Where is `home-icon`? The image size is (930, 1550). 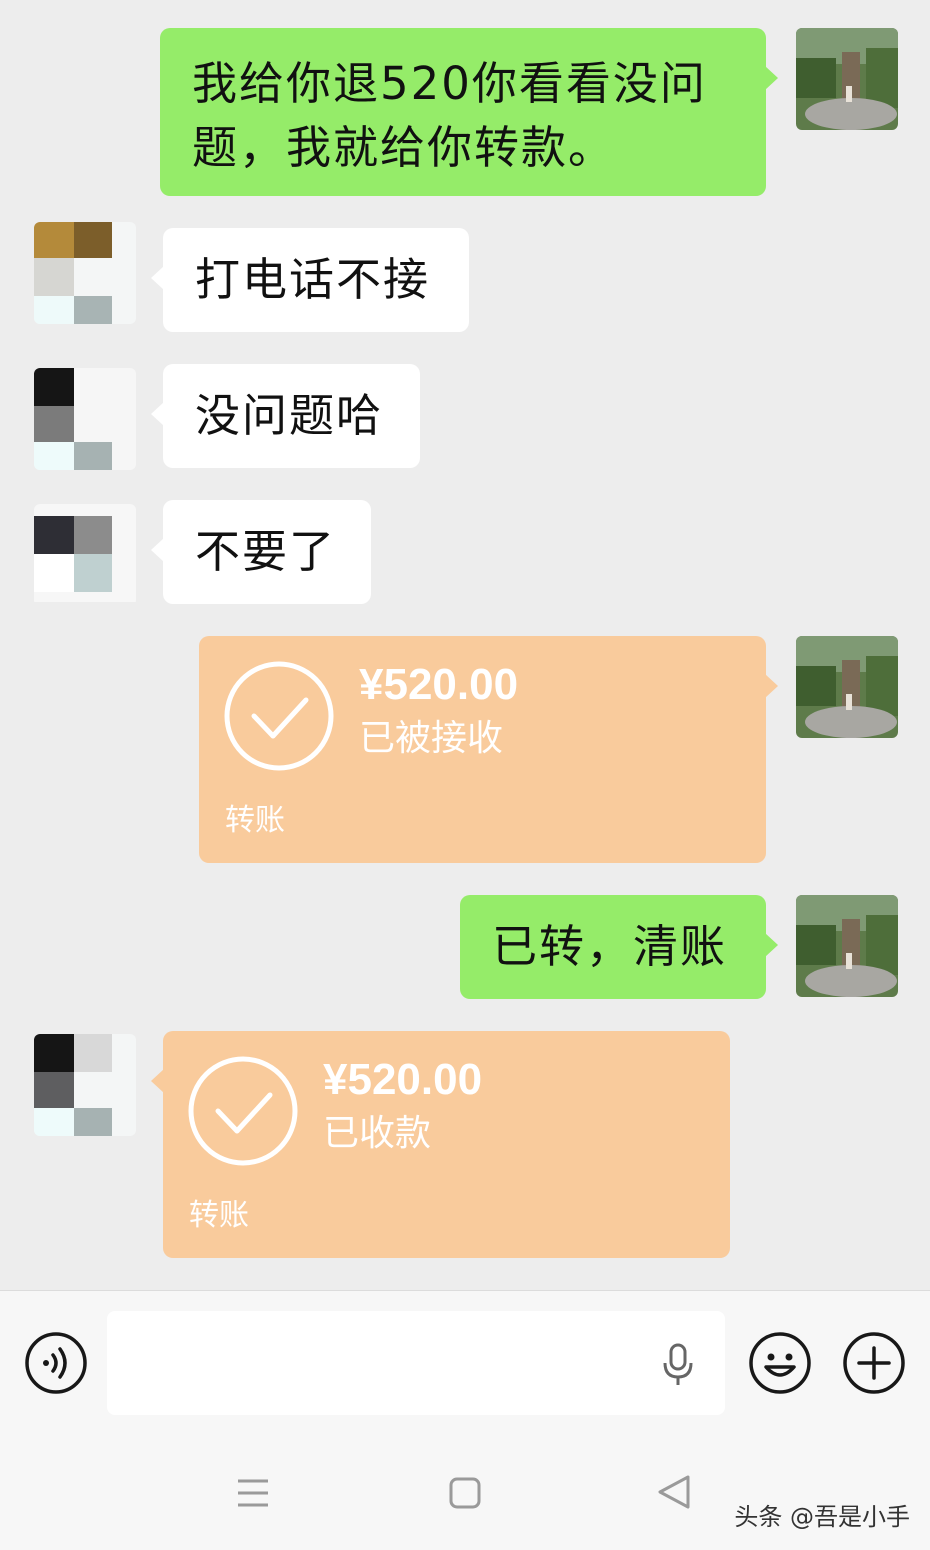 home-icon is located at coordinates (465, 1493).